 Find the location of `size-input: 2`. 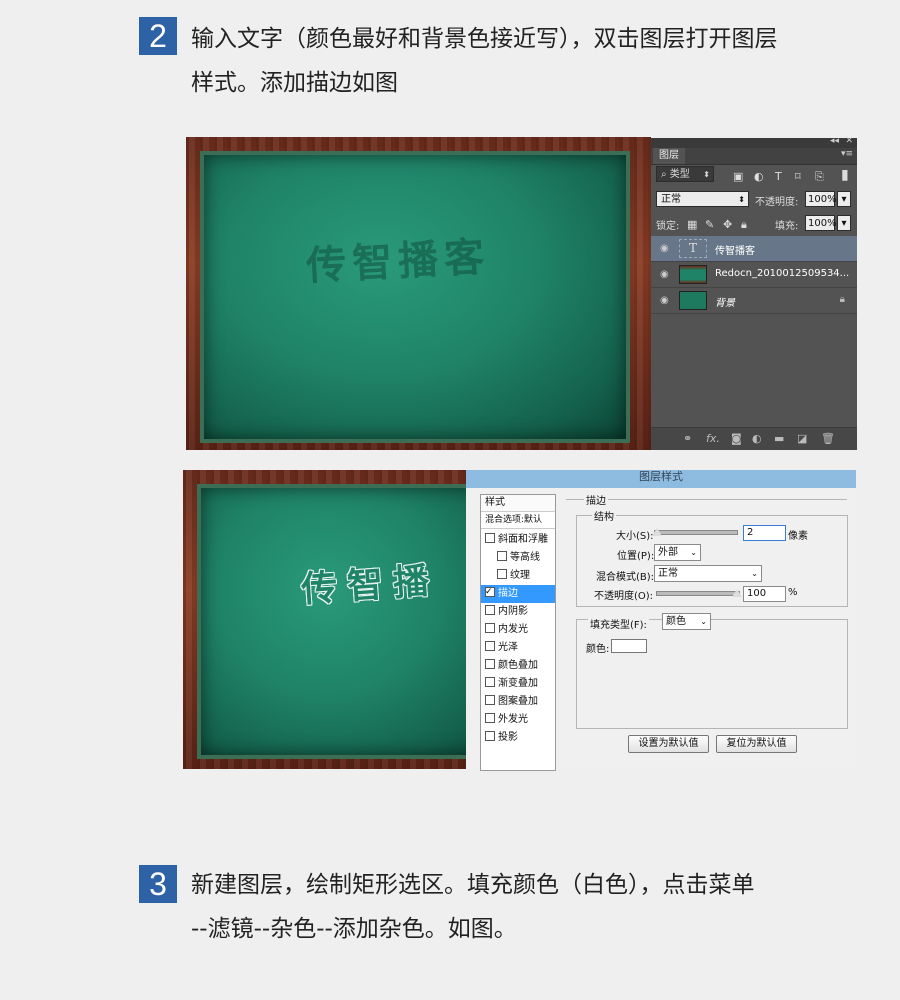

size-input: 2 is located at coordinates (764, 533).